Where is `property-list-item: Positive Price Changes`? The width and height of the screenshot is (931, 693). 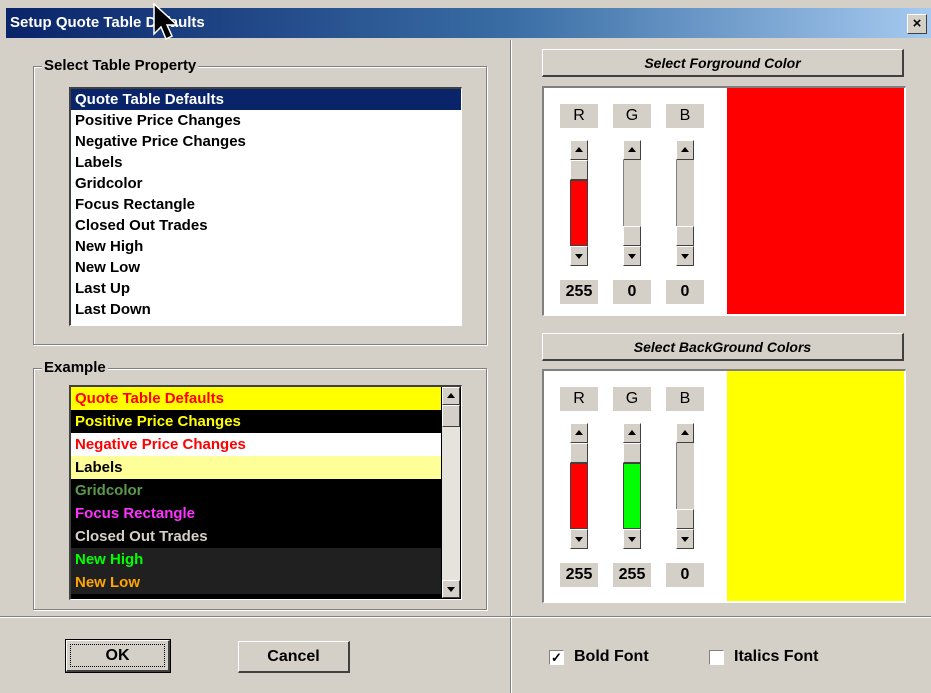 property-list-item: Positive Price Changes is located at coordinates (266, 120).